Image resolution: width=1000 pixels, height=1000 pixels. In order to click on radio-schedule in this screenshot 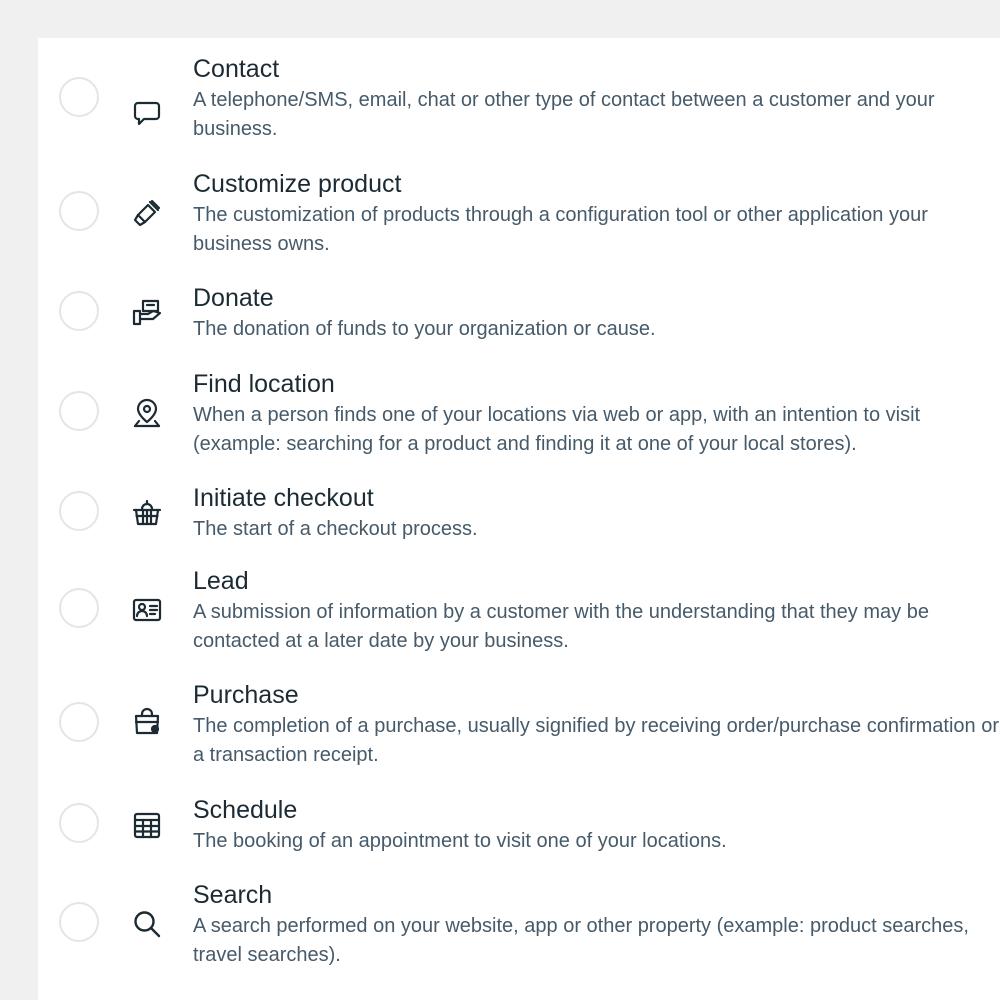, I will do `click(79, 823)`.